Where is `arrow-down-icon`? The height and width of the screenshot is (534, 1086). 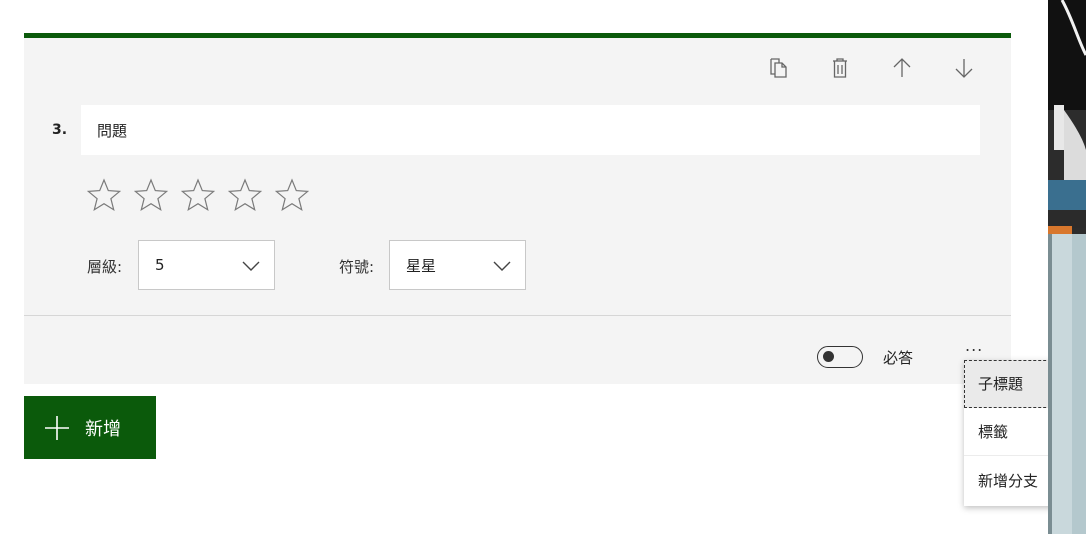
arrow-down-icon is located at coordinates (964, 68).